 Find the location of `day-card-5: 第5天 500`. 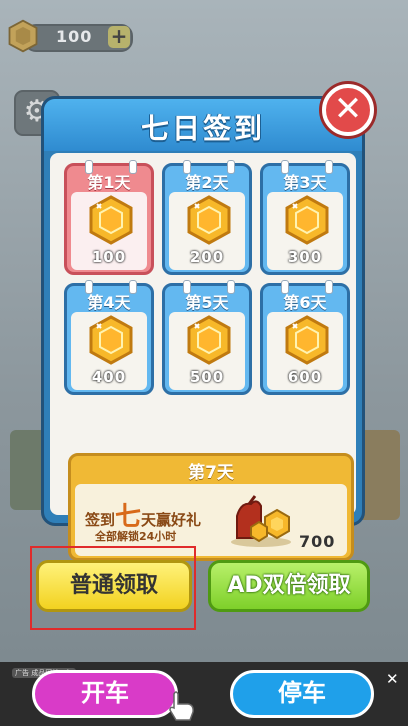

day-card-5: 第5天 500 is located at coordinates (207, 337).